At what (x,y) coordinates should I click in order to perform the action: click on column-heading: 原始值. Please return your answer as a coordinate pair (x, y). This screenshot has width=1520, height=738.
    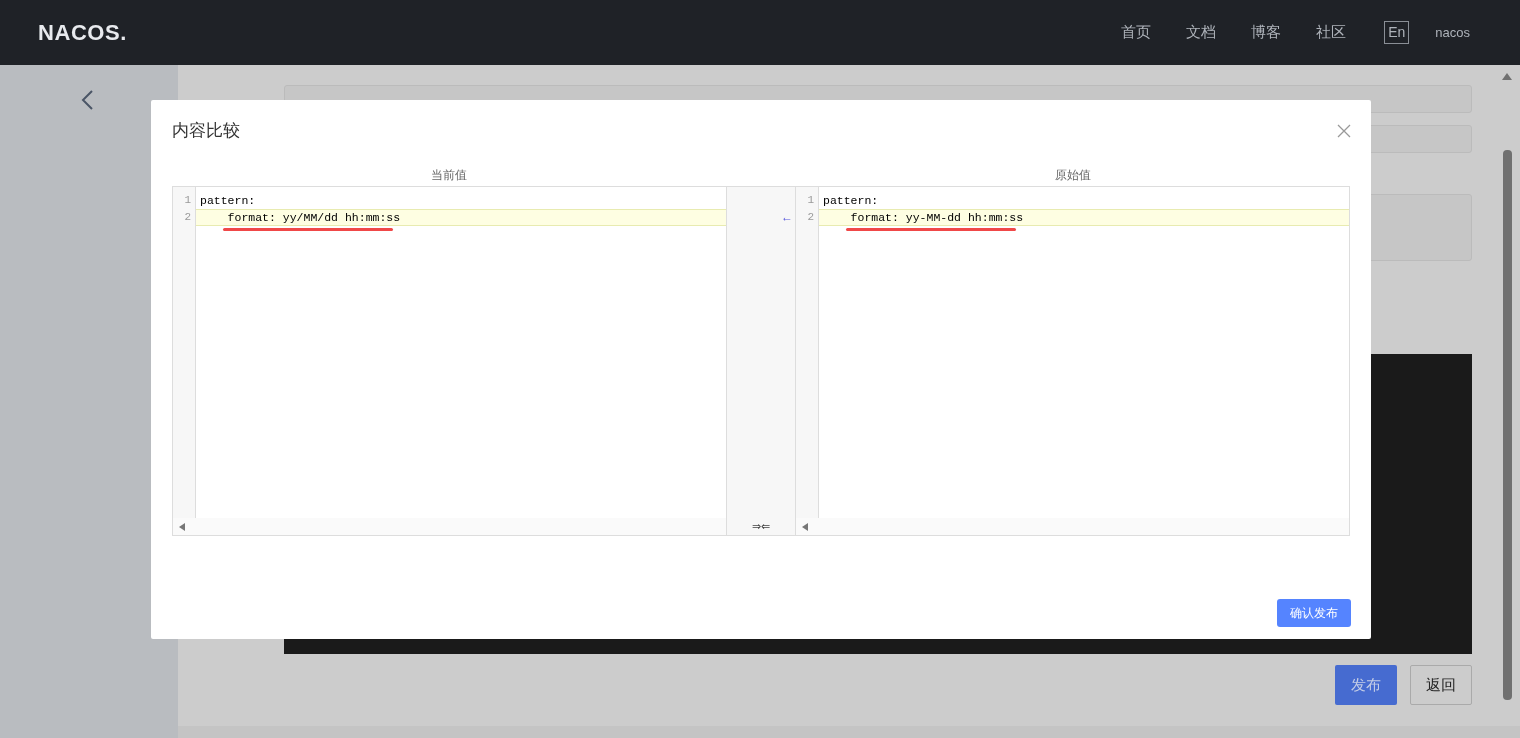
    Looking at the image, I should click on (1073, 175).